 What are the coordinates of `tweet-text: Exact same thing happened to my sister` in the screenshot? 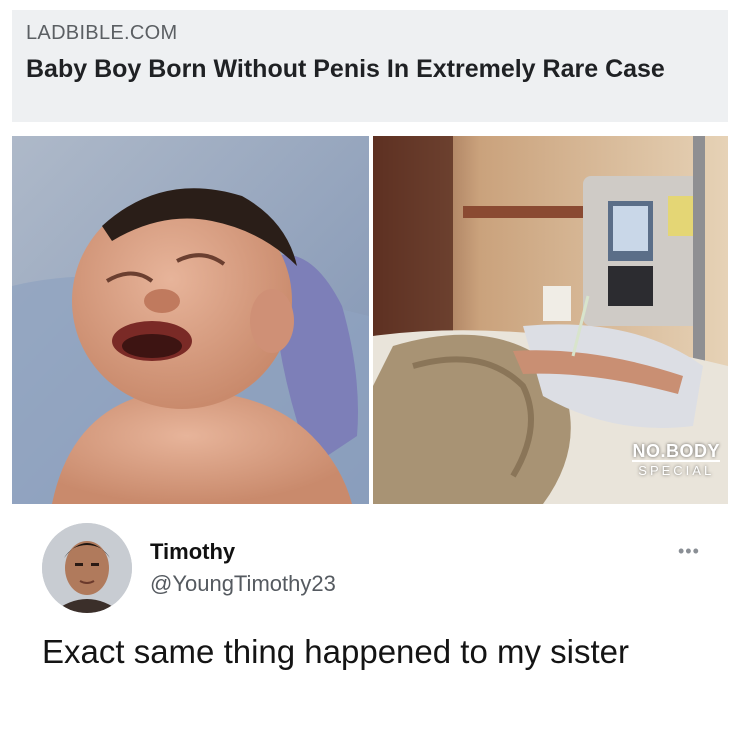 It's located at (335, 651).